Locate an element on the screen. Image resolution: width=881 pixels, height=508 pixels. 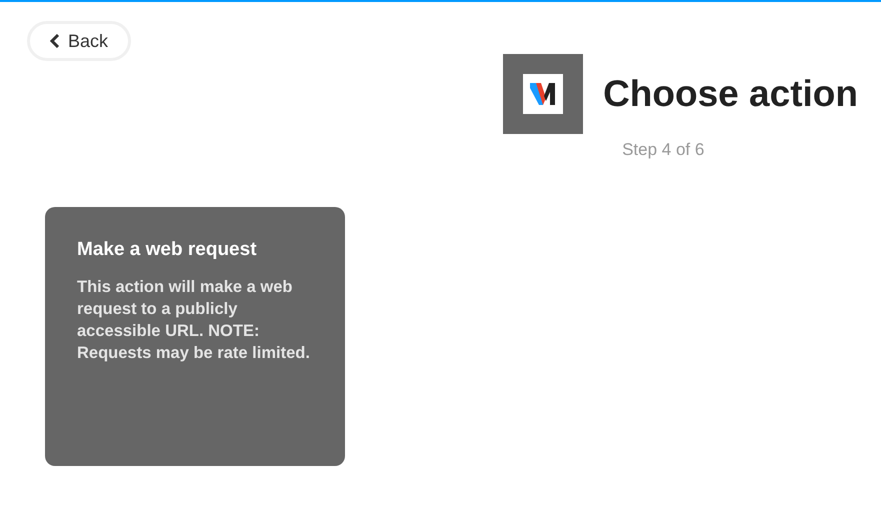
m-logo-icon is located at coordinates (543, 94).